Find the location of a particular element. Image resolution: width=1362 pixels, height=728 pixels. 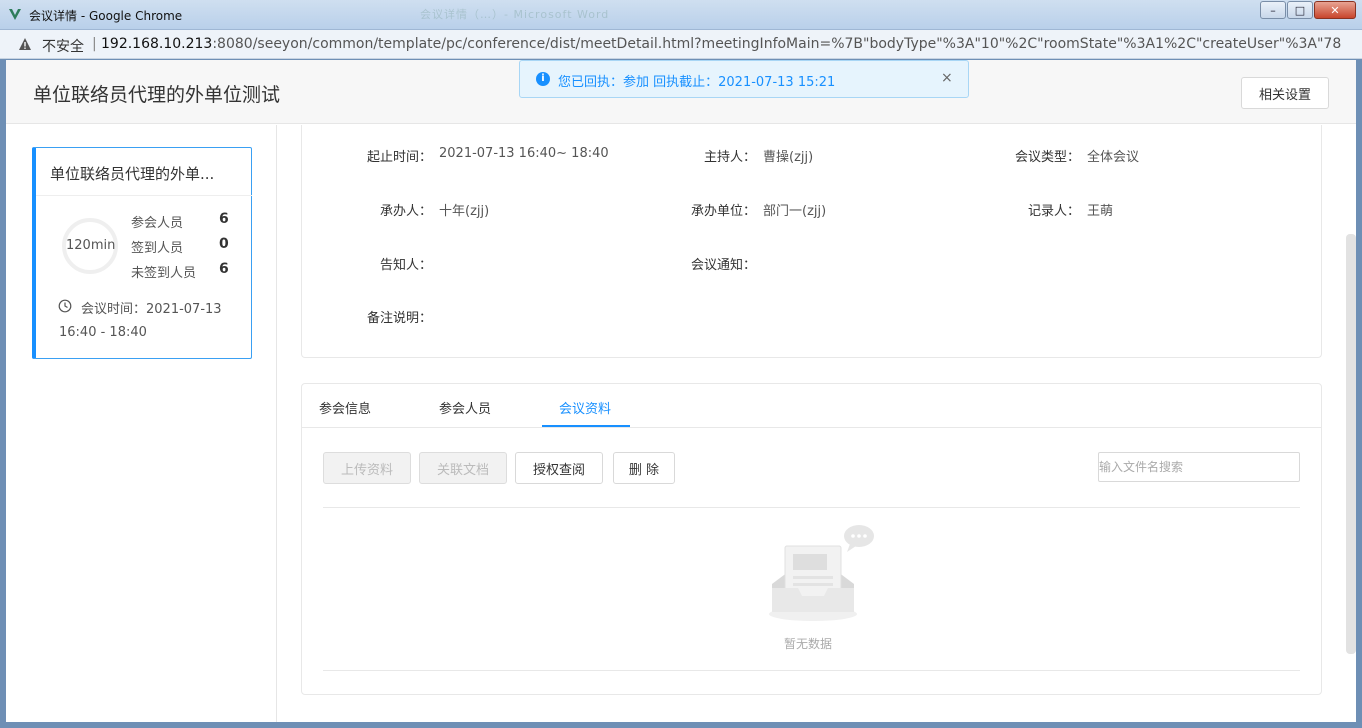

table-bottom-border is located at coordinates (811, 670).